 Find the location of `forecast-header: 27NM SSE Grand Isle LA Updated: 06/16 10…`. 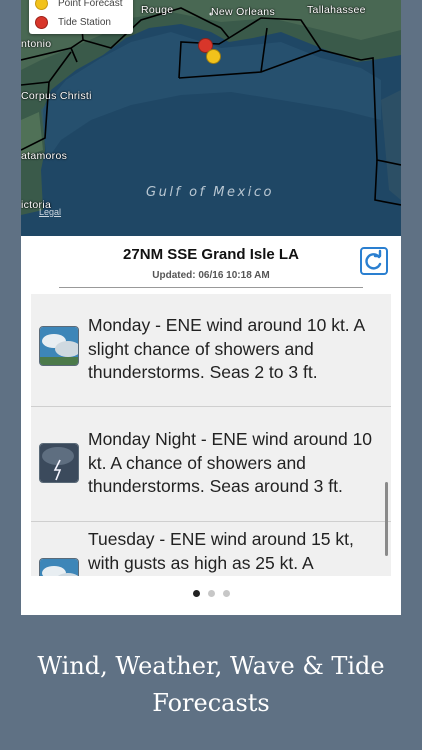

forecast-header: 27NM SSE Grand Isle LA Updated: 06/16 10… is located at coordinates (211, 264).